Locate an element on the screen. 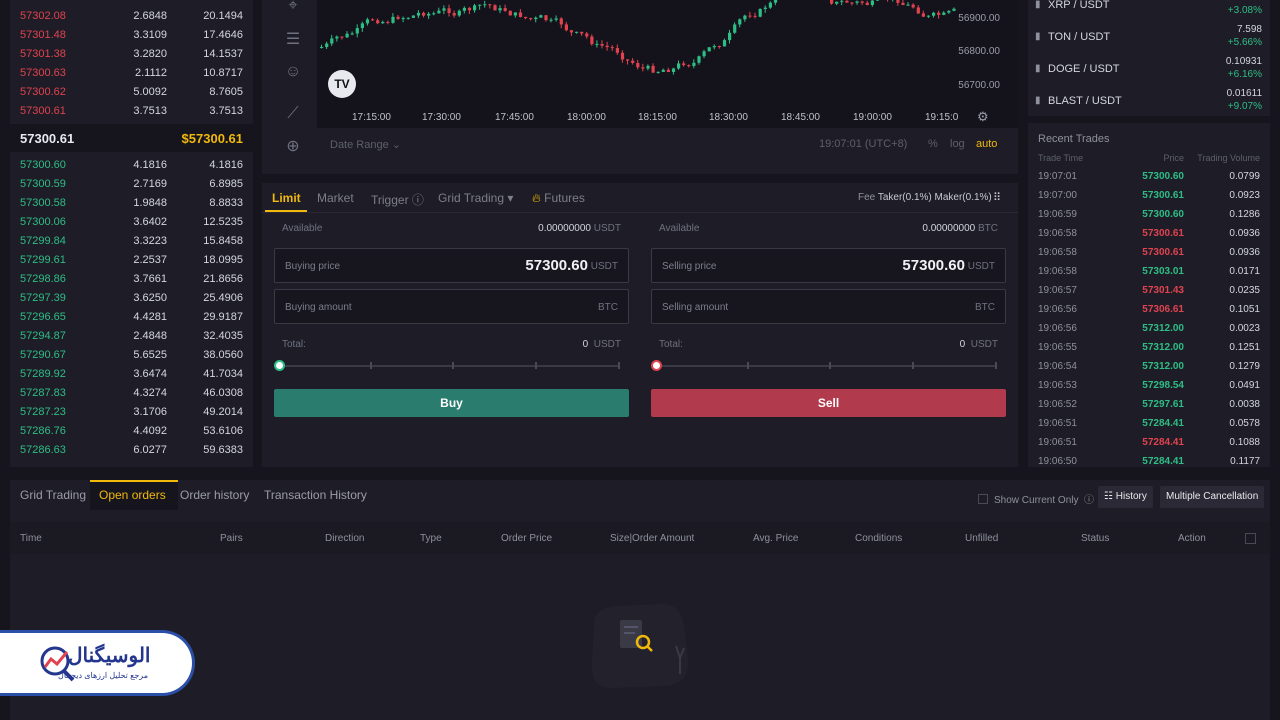  history-button: ☷ History is located at coordinates (1125, 497).